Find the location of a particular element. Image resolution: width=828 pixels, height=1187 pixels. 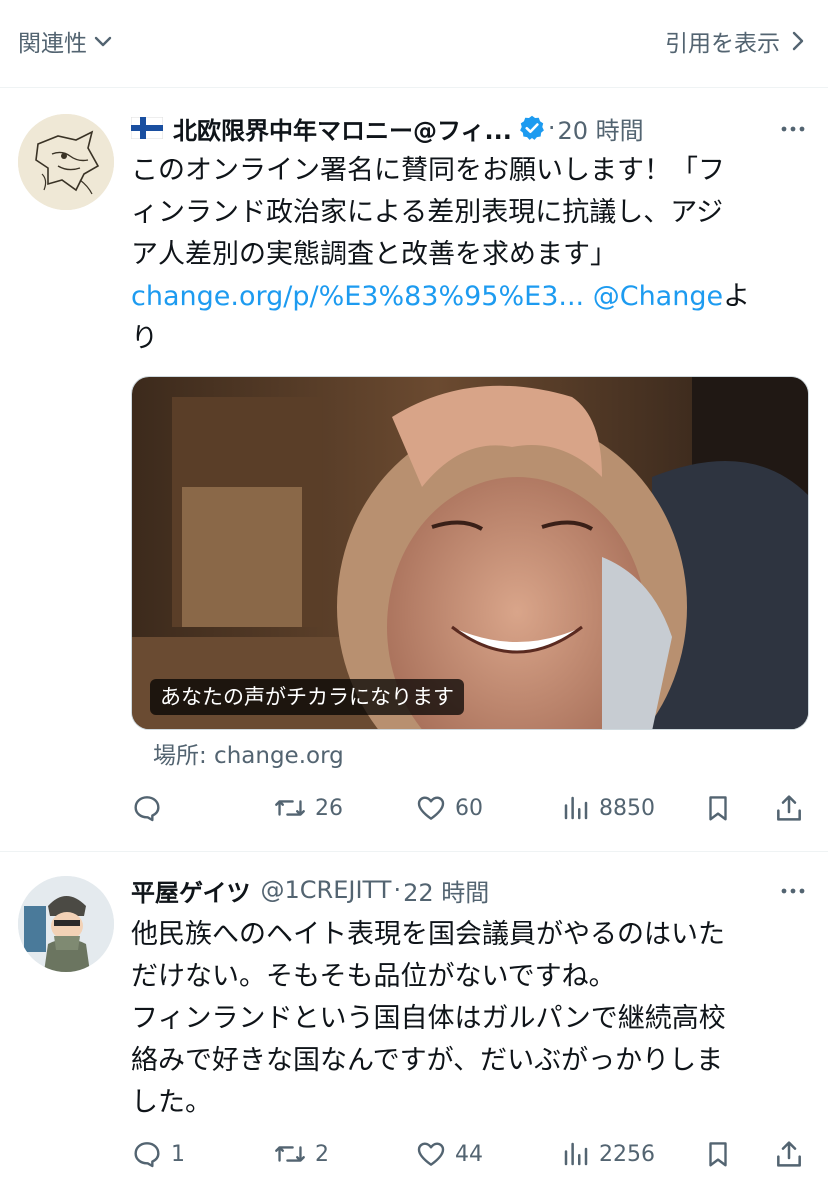

like-count: 60 is located at coordinates (469, 808).